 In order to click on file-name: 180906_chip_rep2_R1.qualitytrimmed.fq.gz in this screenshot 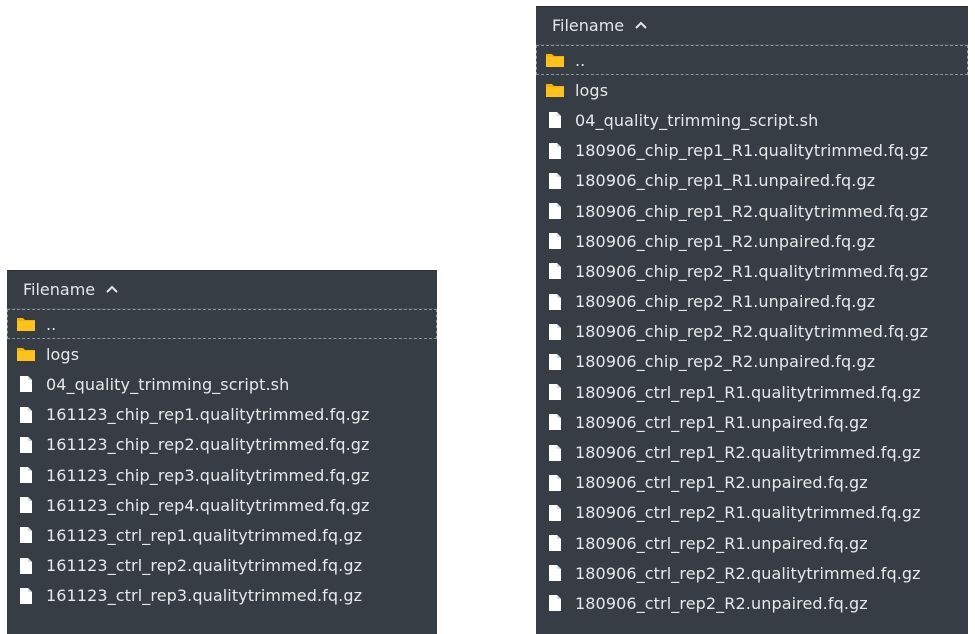, I will do `click(752, 271)`.